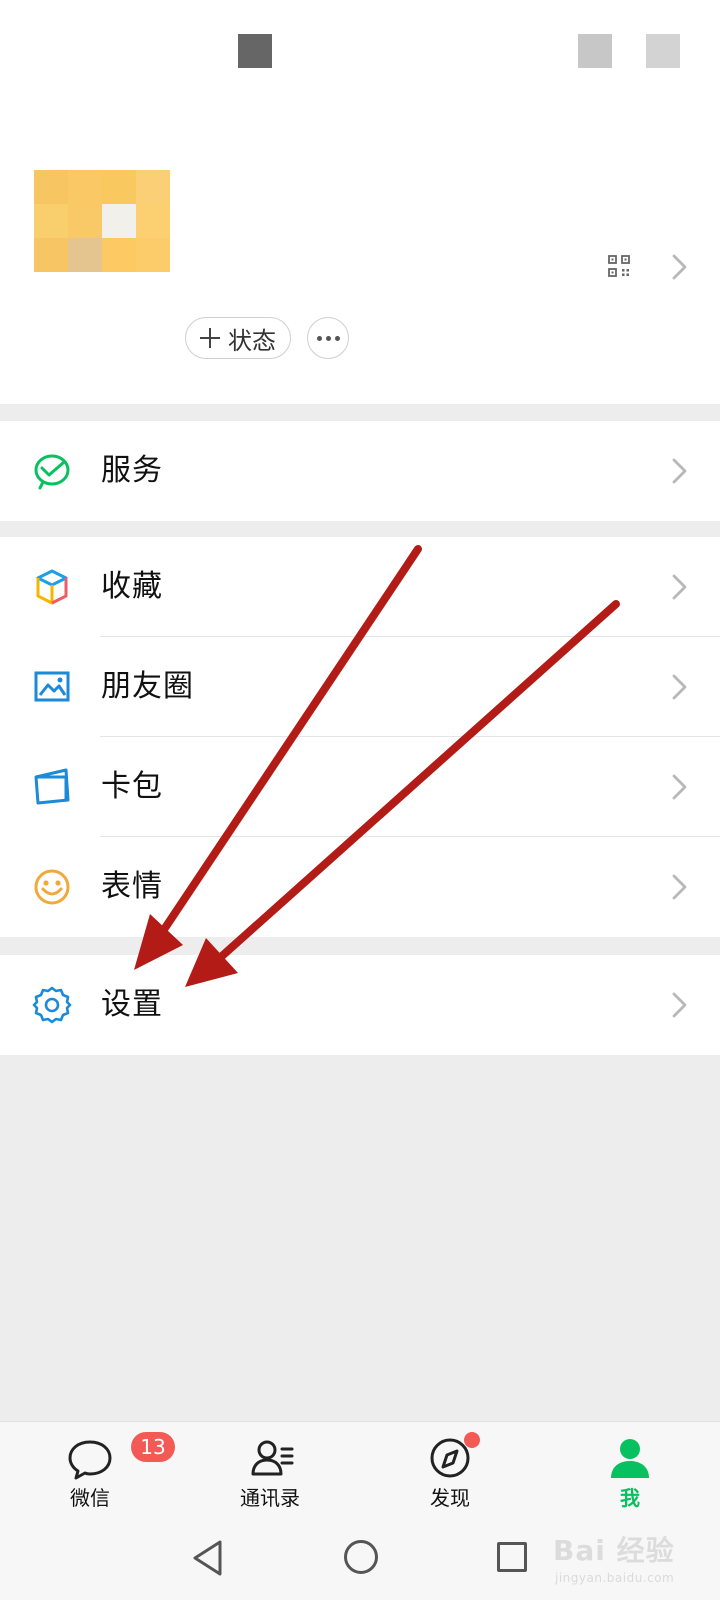 The width and height of the screenshot is (720, 1600). I want to click on menu-item-favorites: 收藏, so click(360, 587).